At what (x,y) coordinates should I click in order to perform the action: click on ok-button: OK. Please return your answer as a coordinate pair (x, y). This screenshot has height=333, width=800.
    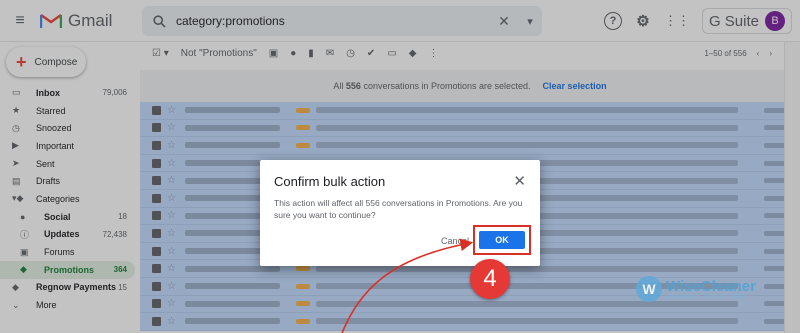
    Looking at the image, I should click on (502, 240).